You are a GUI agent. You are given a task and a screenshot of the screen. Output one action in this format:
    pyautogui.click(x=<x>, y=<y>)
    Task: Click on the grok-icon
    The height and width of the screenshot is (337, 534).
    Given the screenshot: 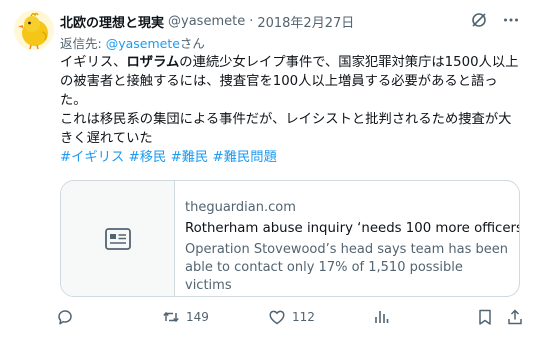 What is the action you would take?
    pyautogui.click(x=479, y=20)
    